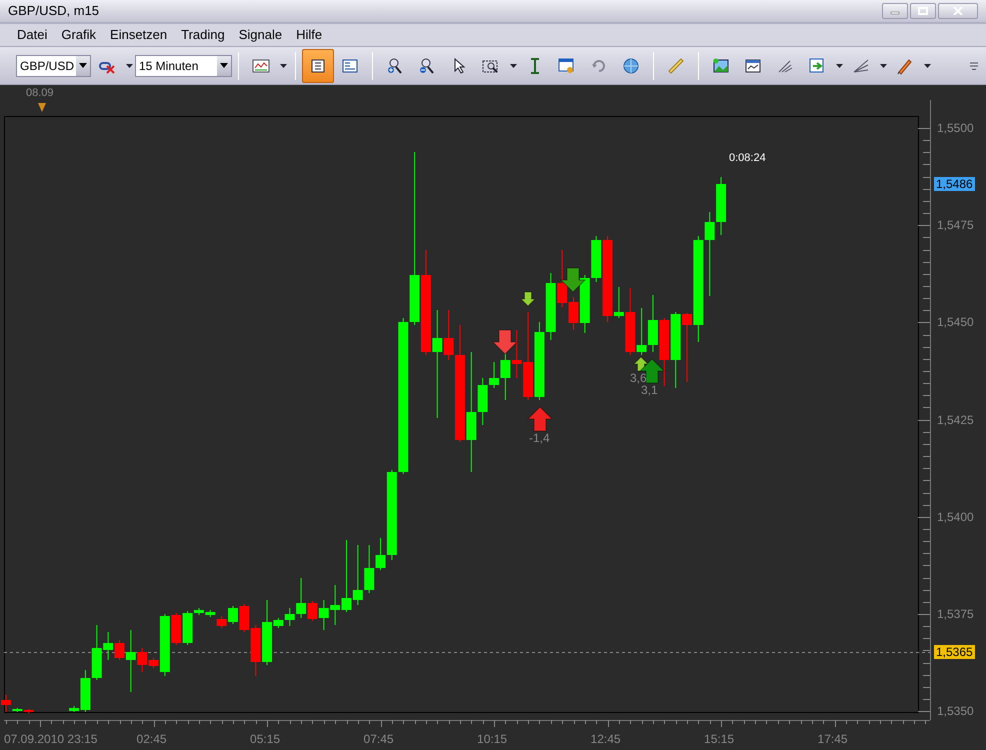 The height and width of the screenshot is (750, 986). Describe the element at coordinates (40, 93) in the screenshot. I see `date-label: 08.09` at that location.